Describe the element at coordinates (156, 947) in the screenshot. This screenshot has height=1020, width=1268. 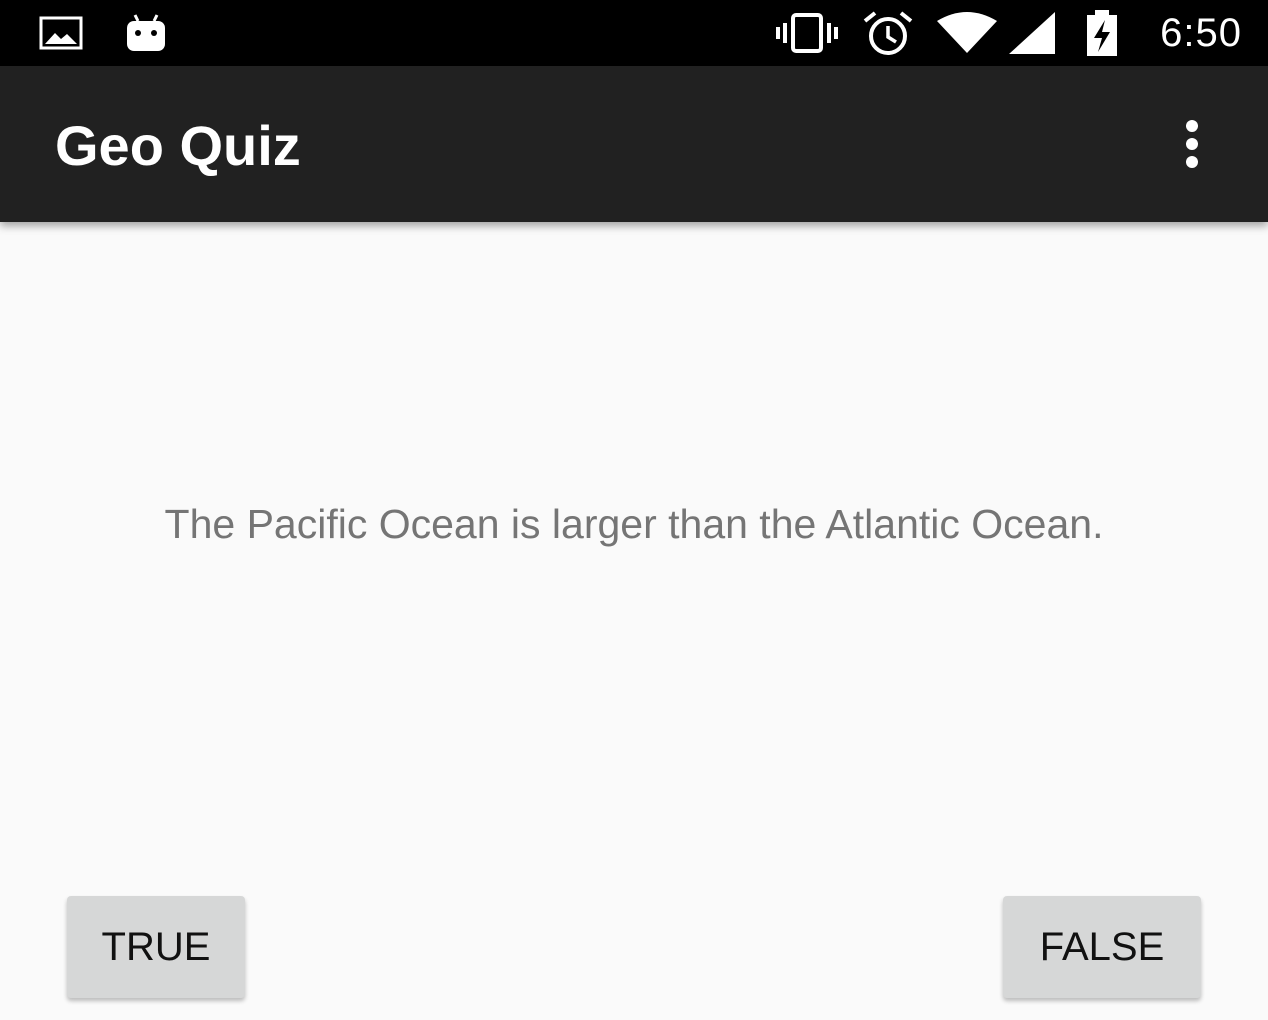
I see `true-button: TRUE` at that location.